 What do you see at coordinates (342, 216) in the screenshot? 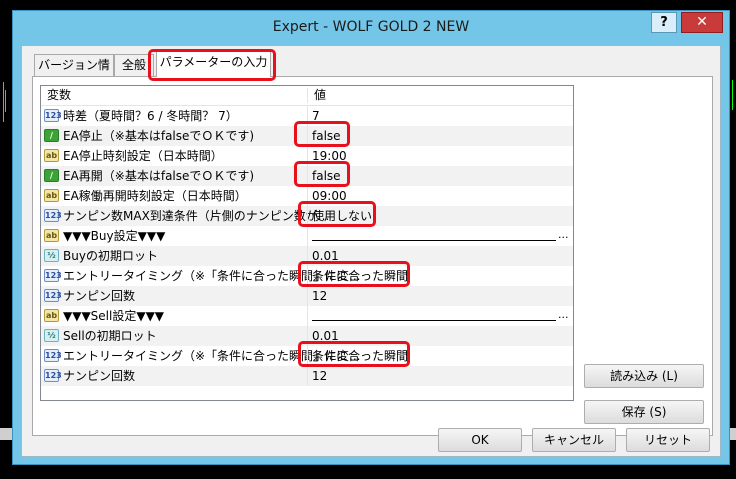
I see `parameter-value: 使用しない` at bounding box center [342, 216].